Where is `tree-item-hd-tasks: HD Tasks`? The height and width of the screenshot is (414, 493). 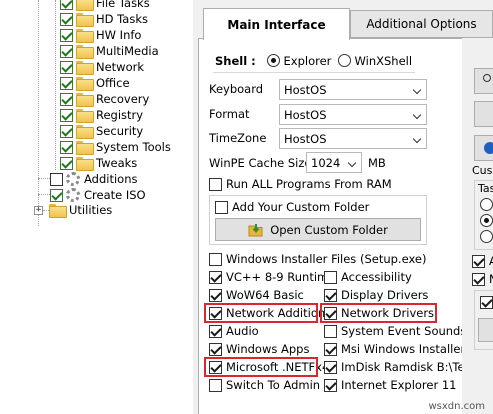 tree-item-hd-tasks: HD Tasks is located at coordinates (104, 19).